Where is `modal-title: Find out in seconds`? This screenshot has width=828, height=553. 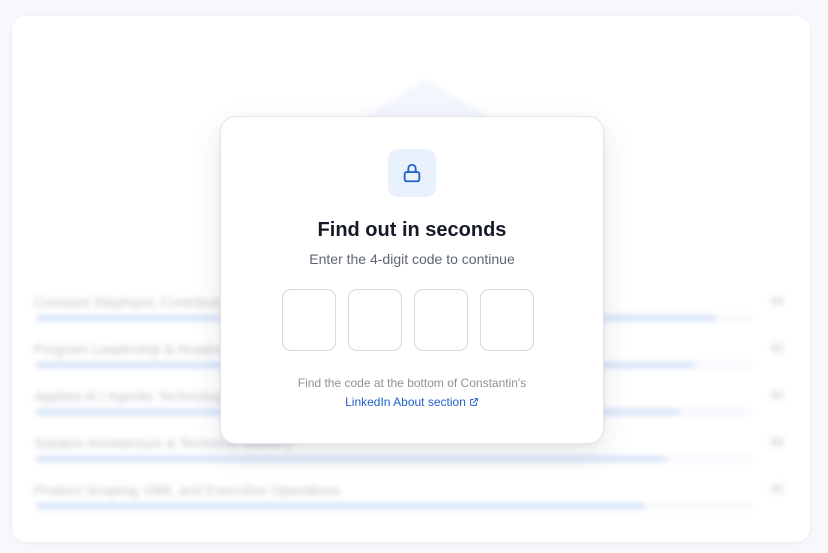
modal-title: Find out in seconds is located at coordinates (412, 230).